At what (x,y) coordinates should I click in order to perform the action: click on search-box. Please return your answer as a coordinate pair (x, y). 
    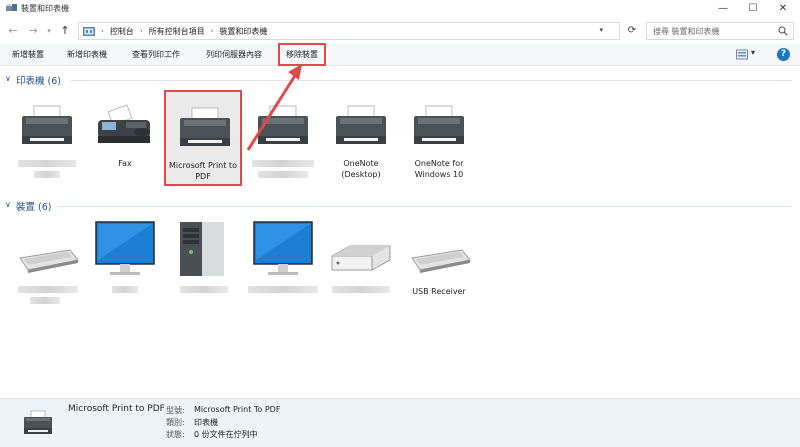
    Looking at the image, I should click on (720, 31).